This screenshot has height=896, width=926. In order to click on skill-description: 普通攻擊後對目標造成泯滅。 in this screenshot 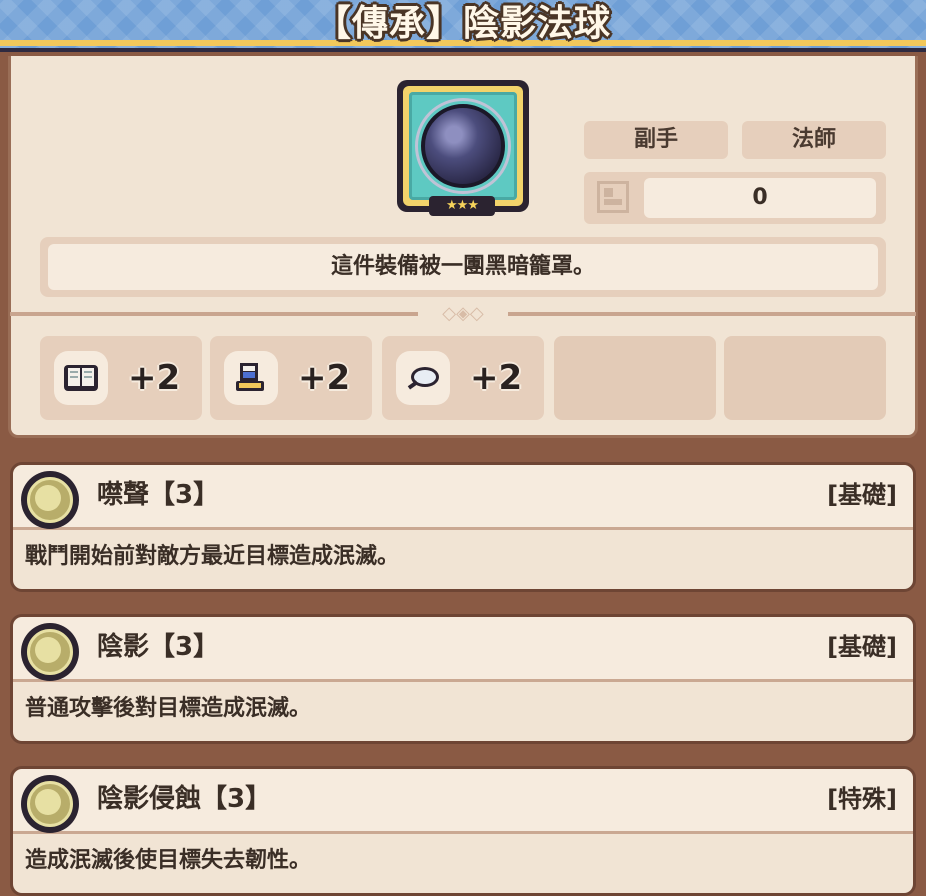, I will do `click(168, 708)`.